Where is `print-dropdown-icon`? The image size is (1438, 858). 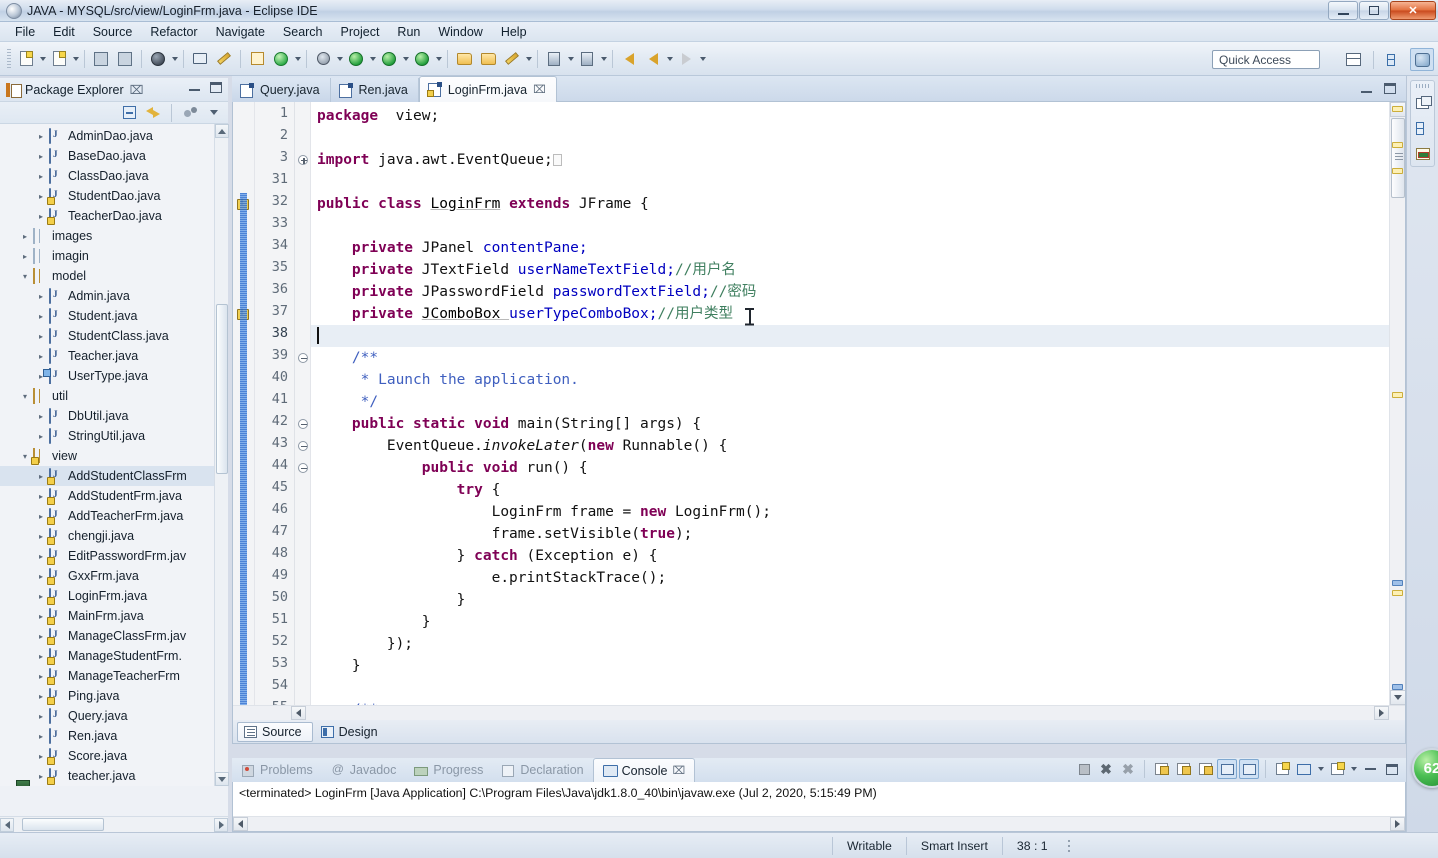 print-dropdown-icon is located at coordinates (174, 59).